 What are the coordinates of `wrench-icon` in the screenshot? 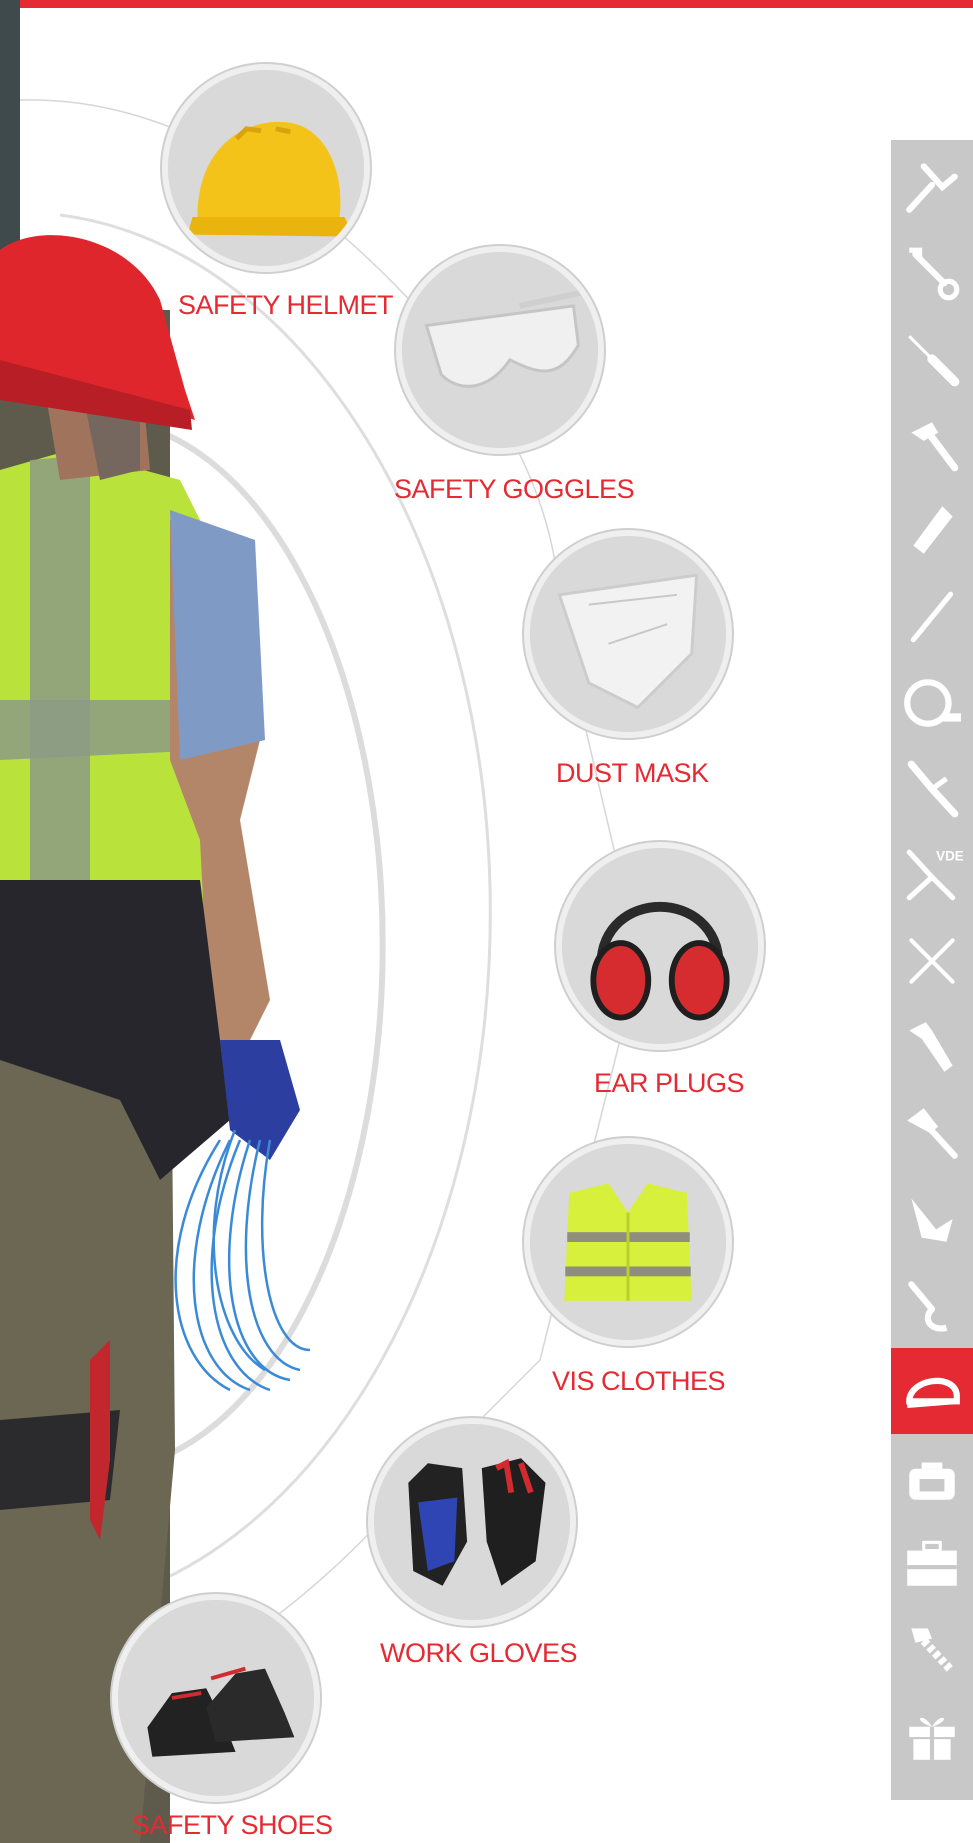 It's located at (932, 273).